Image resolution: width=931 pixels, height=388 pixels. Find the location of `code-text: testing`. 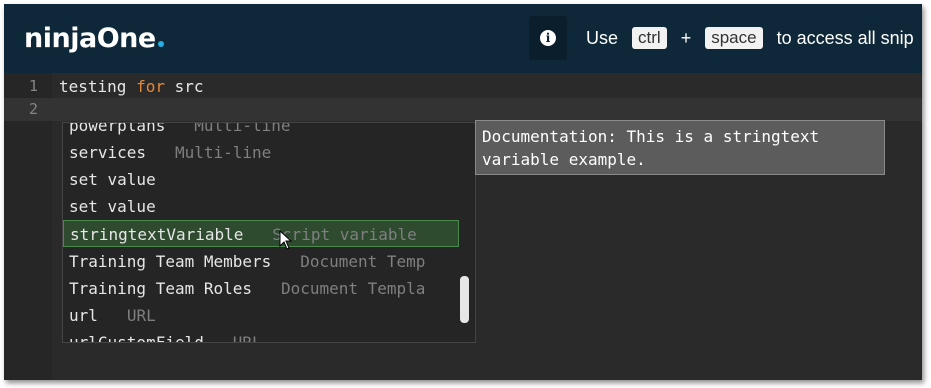

code-text: testing is located at coordinates (98, 86).